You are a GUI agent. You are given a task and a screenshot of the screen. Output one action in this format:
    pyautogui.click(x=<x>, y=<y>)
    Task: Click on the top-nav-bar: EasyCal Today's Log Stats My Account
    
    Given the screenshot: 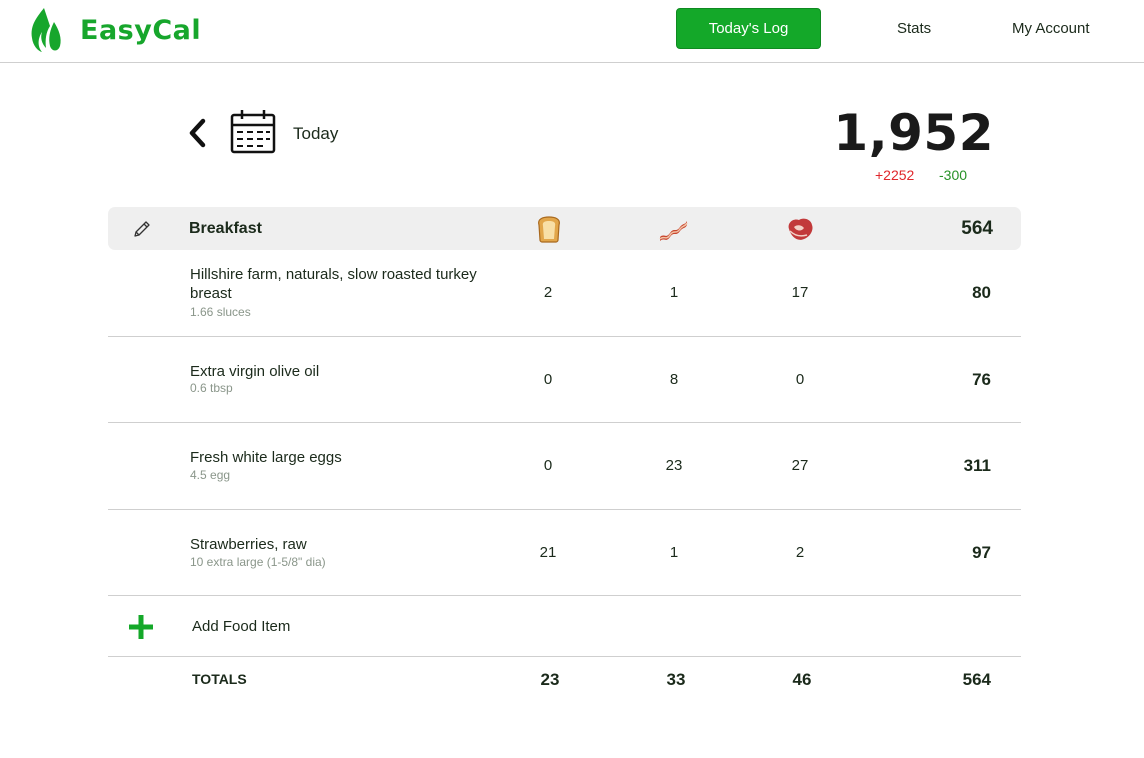 What is the action you would take?
    pyautogui.click(x=572, y=31)
    